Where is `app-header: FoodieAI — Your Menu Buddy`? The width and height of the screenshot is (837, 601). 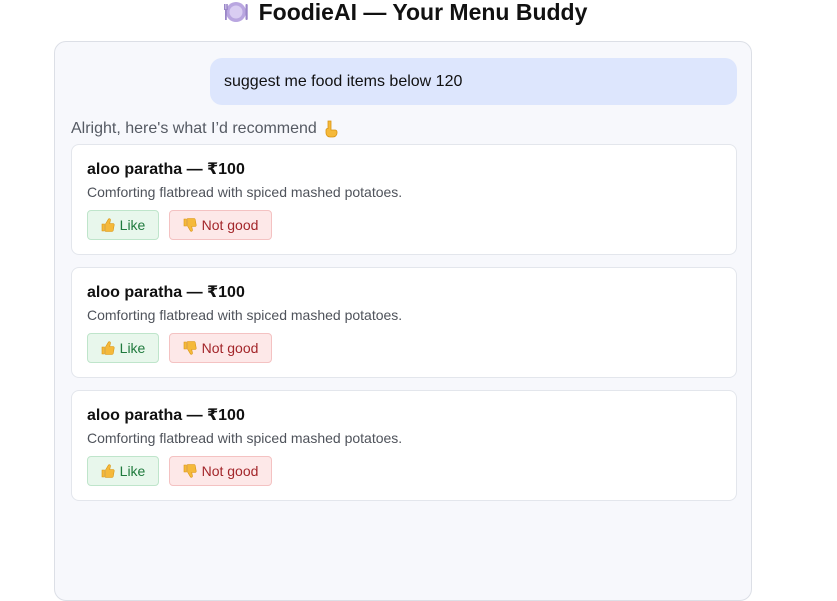
app-header: FoodieAI — Your Menu Buddy is located at coordinates (405, 12).